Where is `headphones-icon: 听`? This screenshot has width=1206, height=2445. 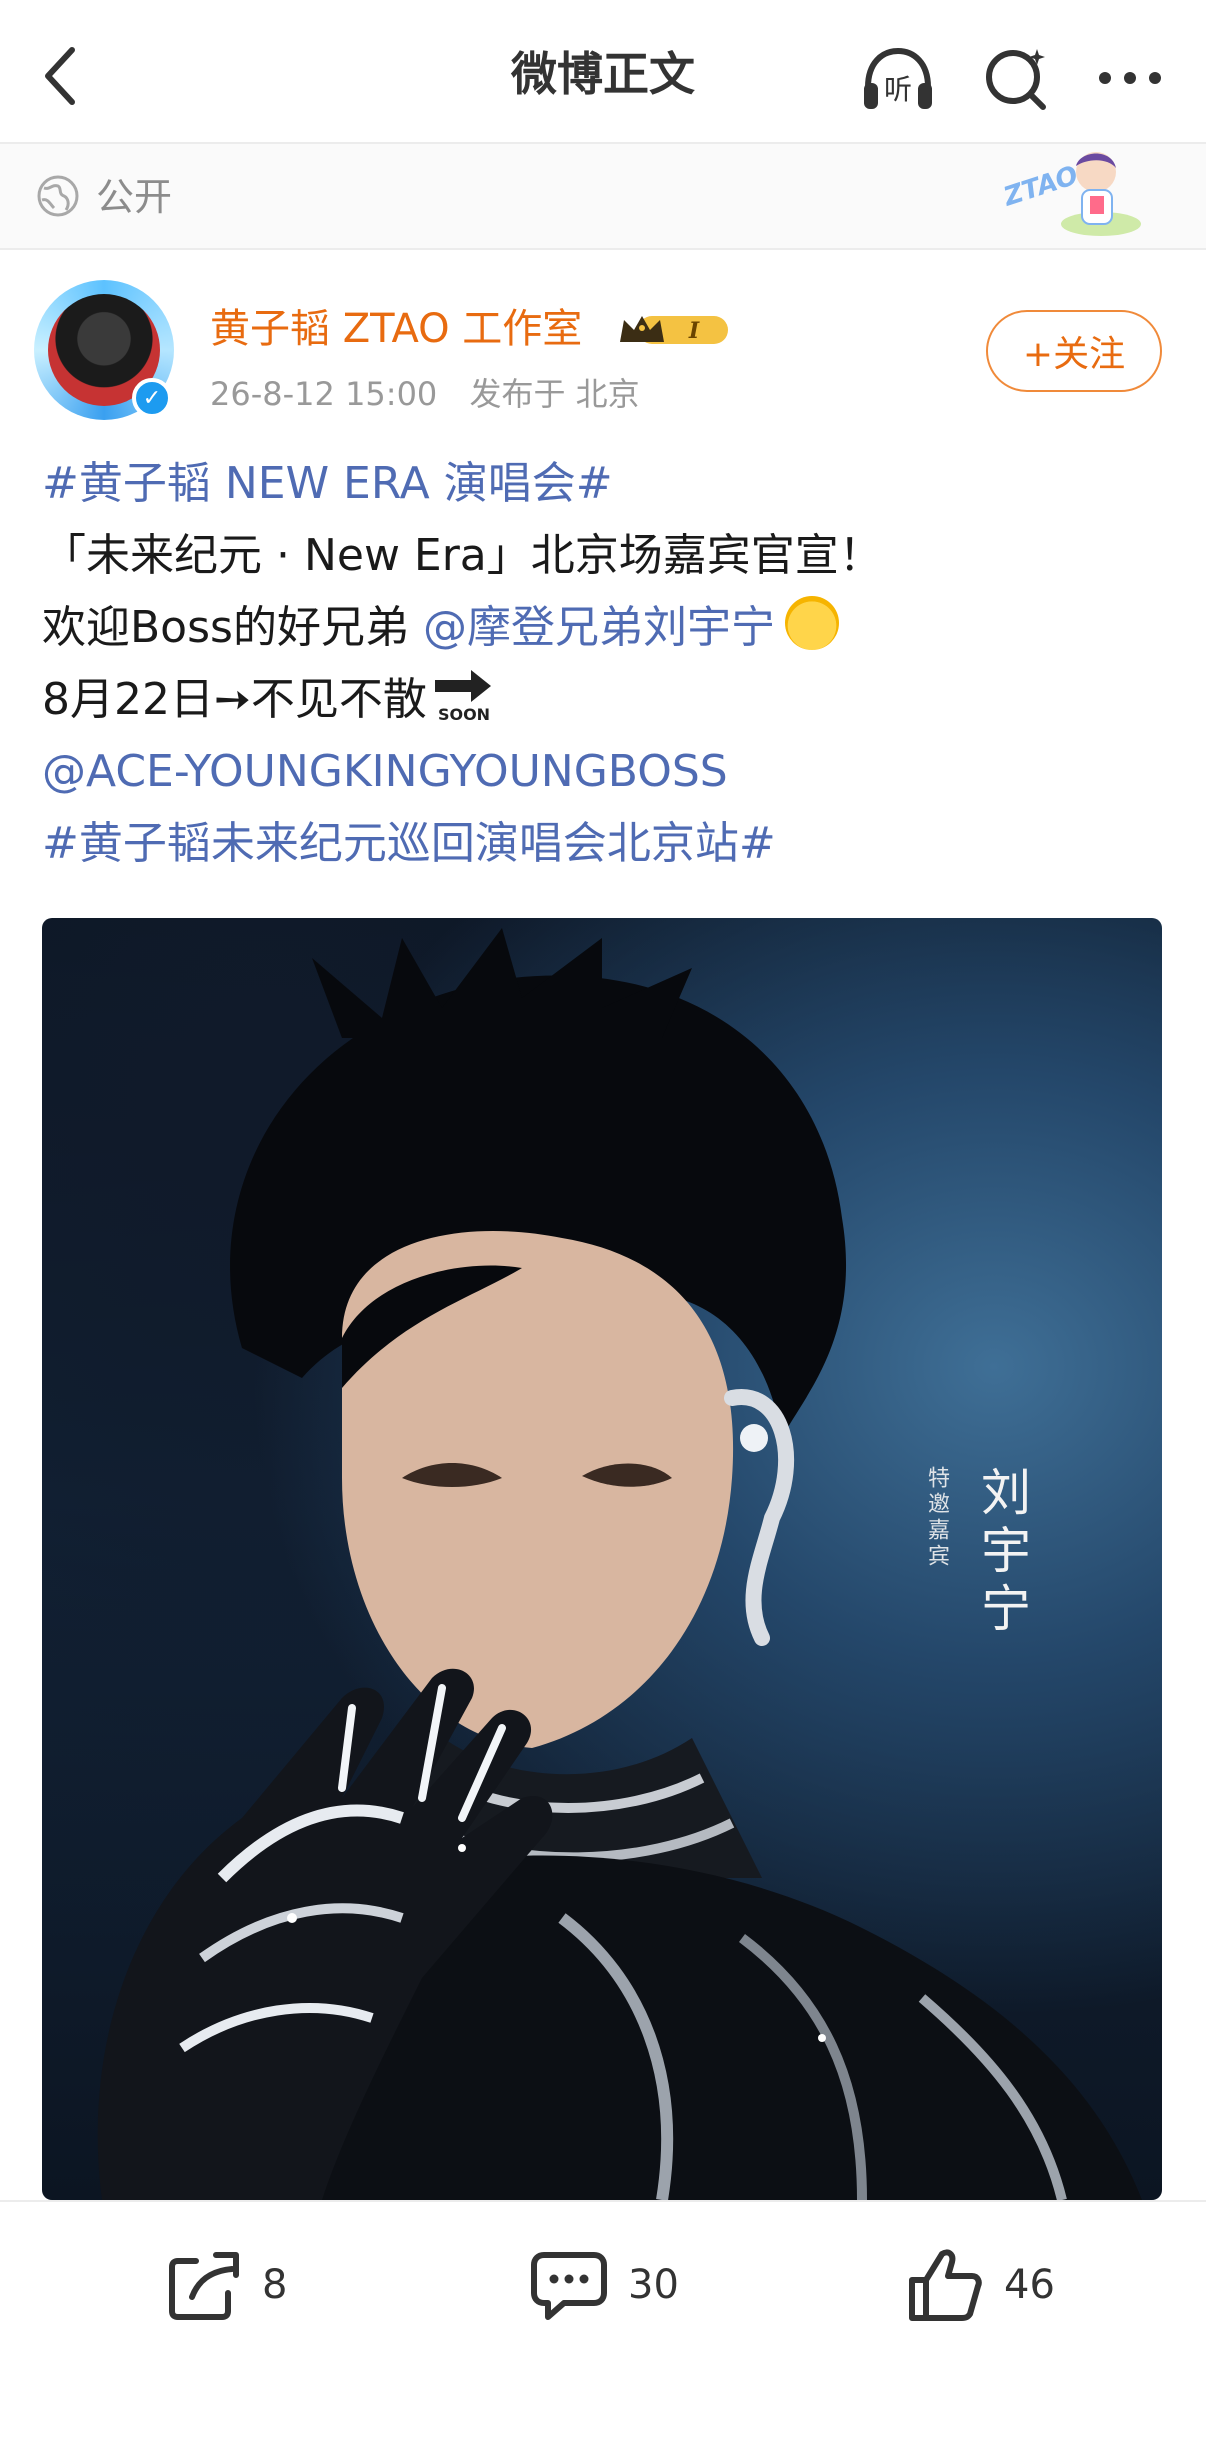
headphones-icon: 听 is located at coordinates (898, 78).